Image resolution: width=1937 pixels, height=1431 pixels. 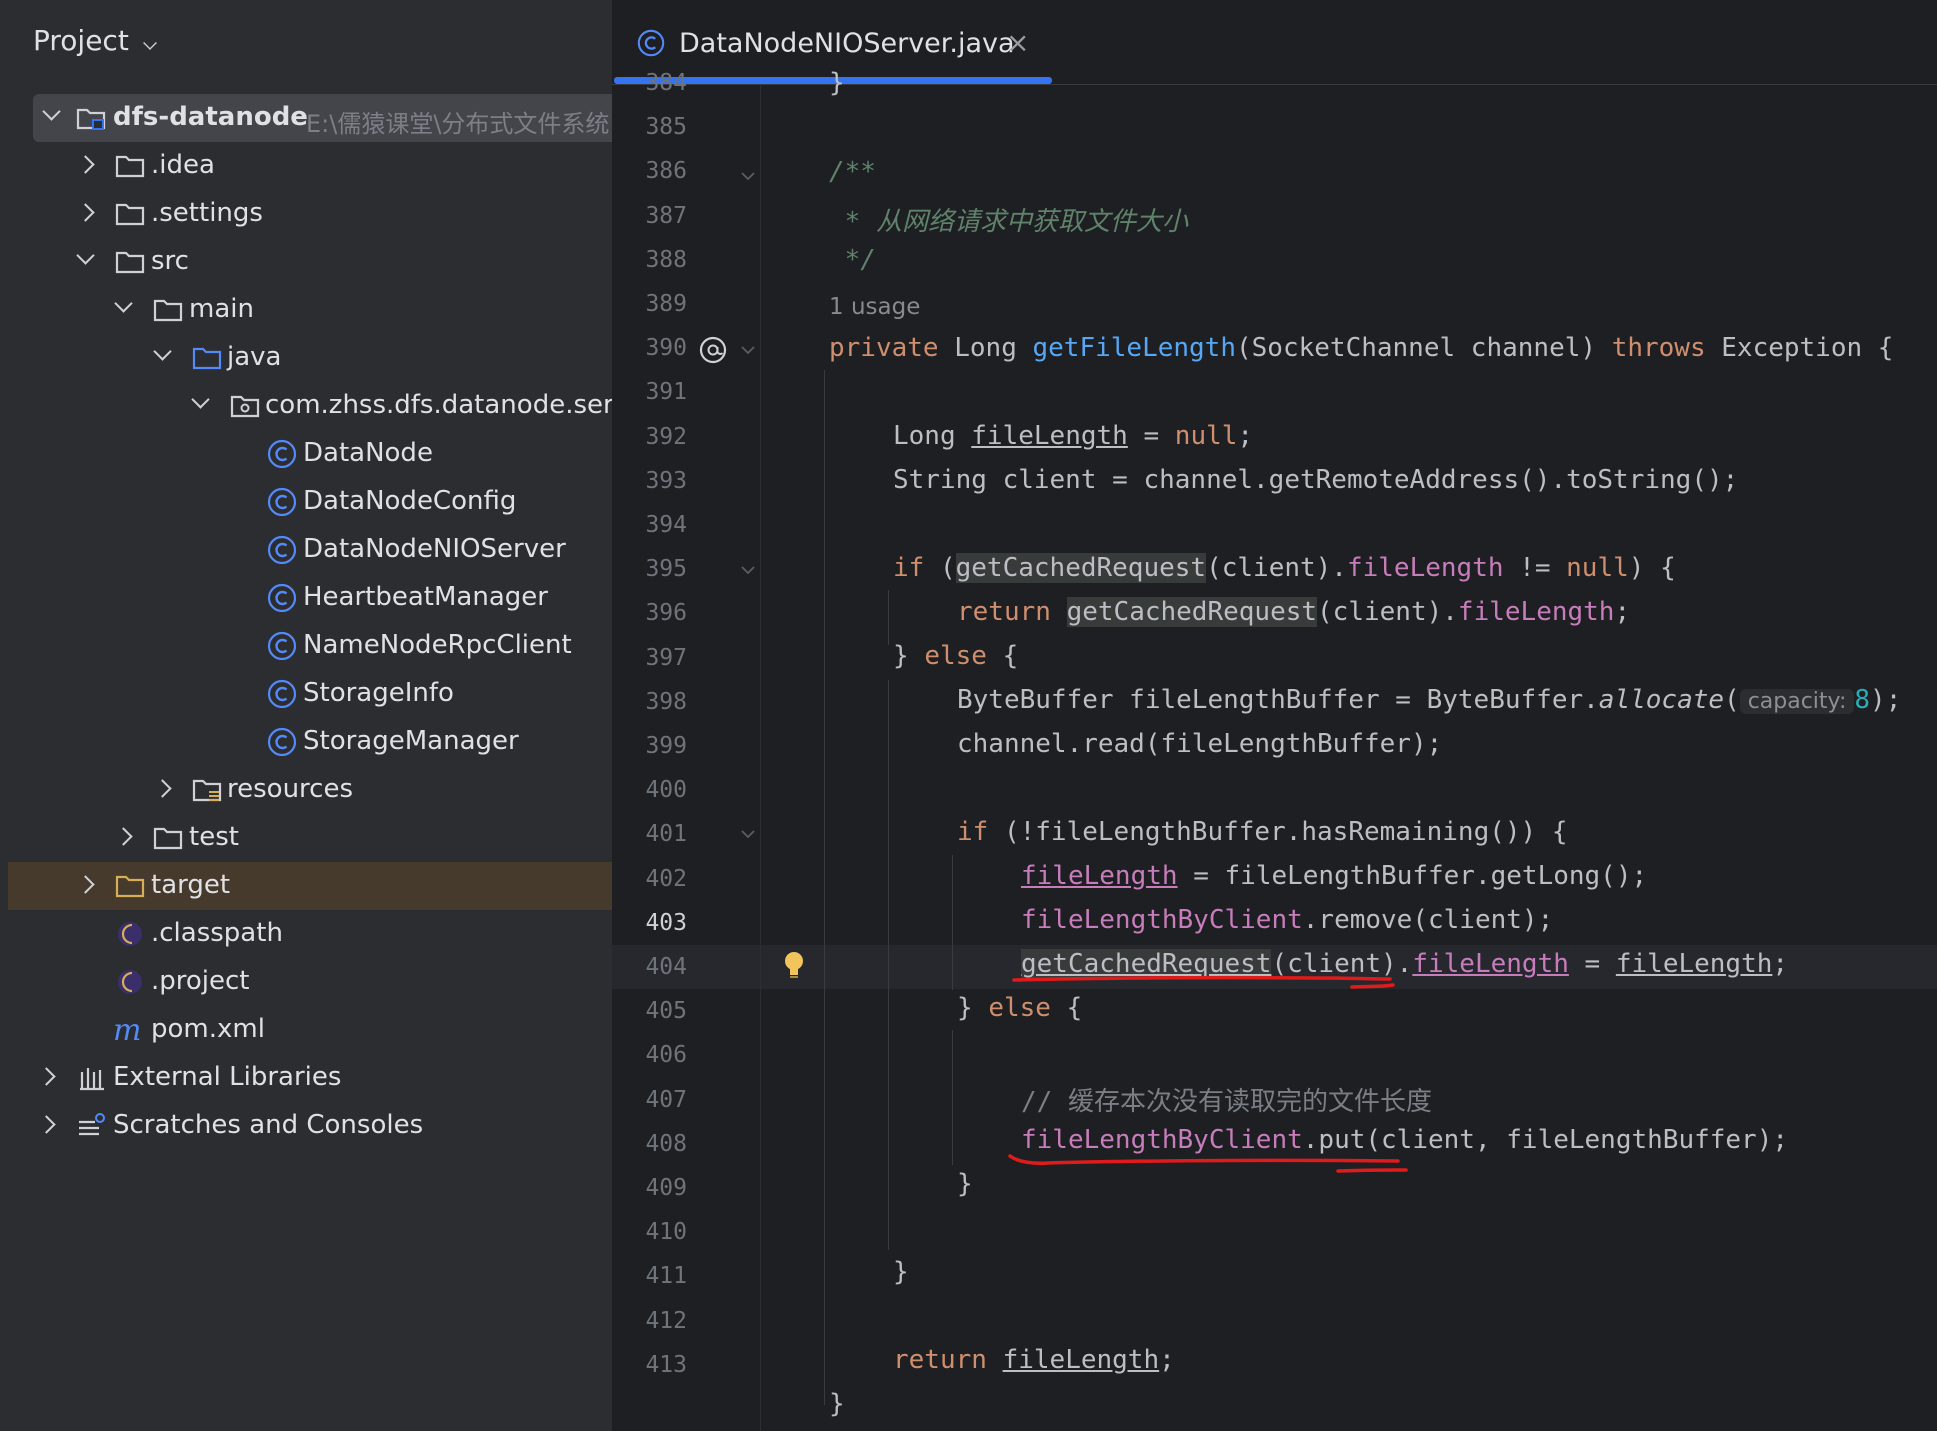 I want to click on tree-item-class: HeartbeatManager, so click(x=306, y=598).